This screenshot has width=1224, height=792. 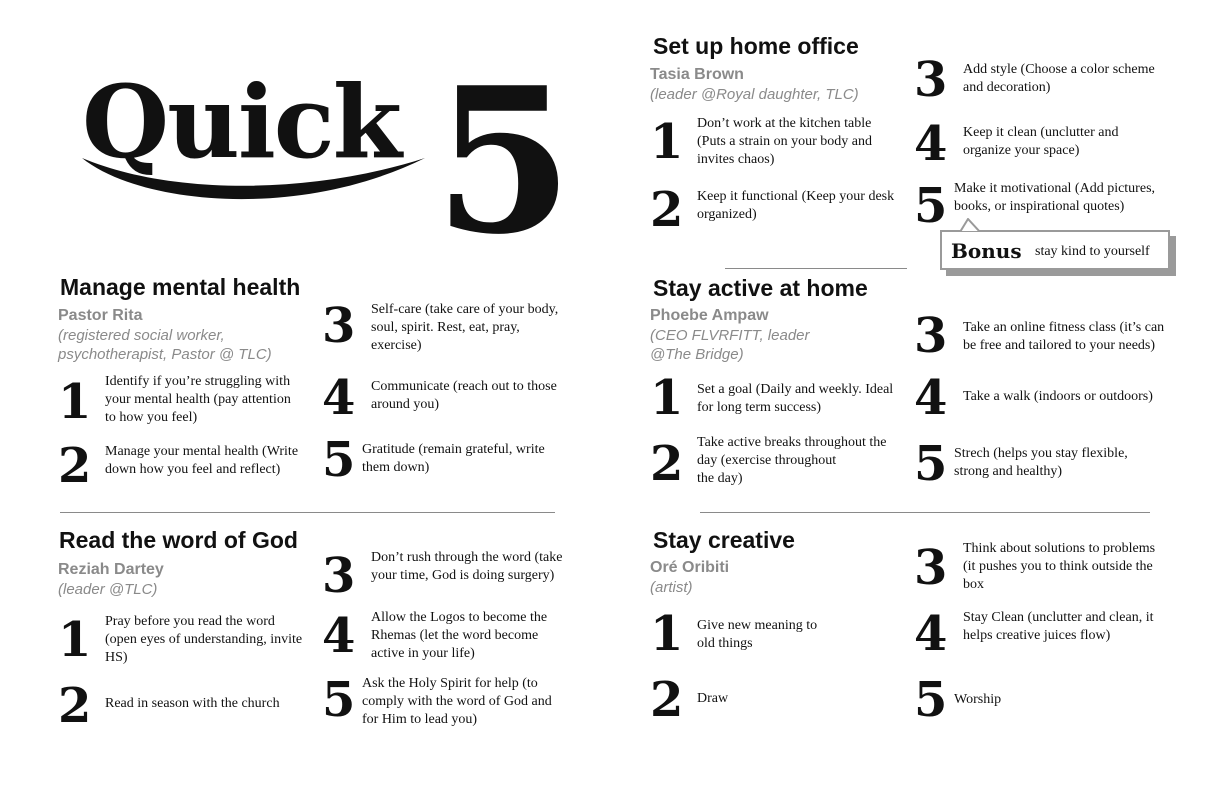 I want to click on section-title-stay-active: Stay active at home, so click(x=760, y=288).